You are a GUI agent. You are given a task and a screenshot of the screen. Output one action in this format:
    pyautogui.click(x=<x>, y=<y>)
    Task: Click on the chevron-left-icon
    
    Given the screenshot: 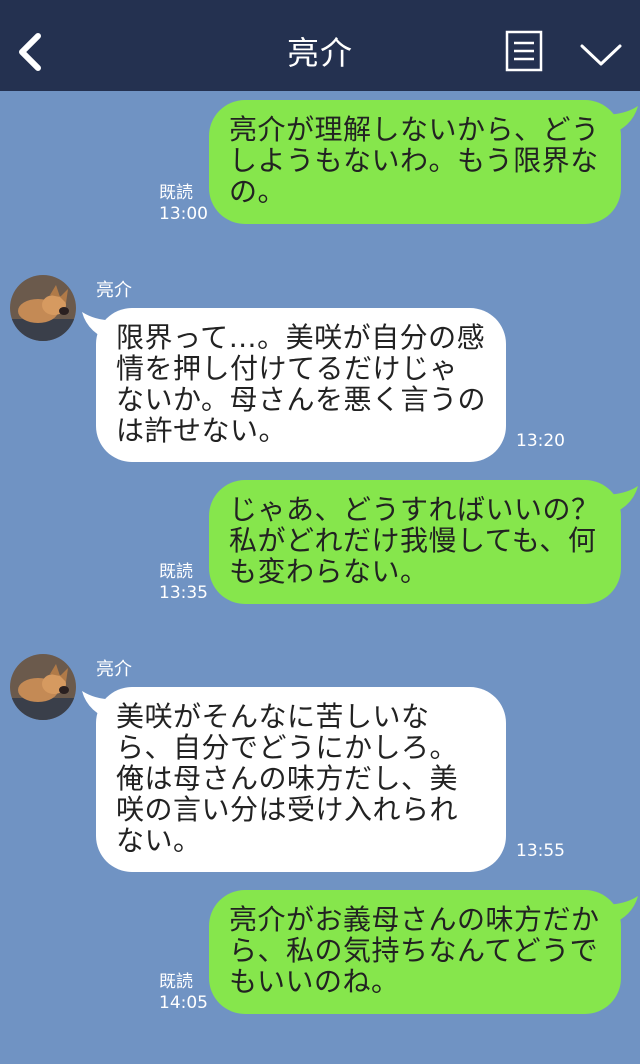 What is the action you would take?
    pyautogui.click(x=31, y=52)
    